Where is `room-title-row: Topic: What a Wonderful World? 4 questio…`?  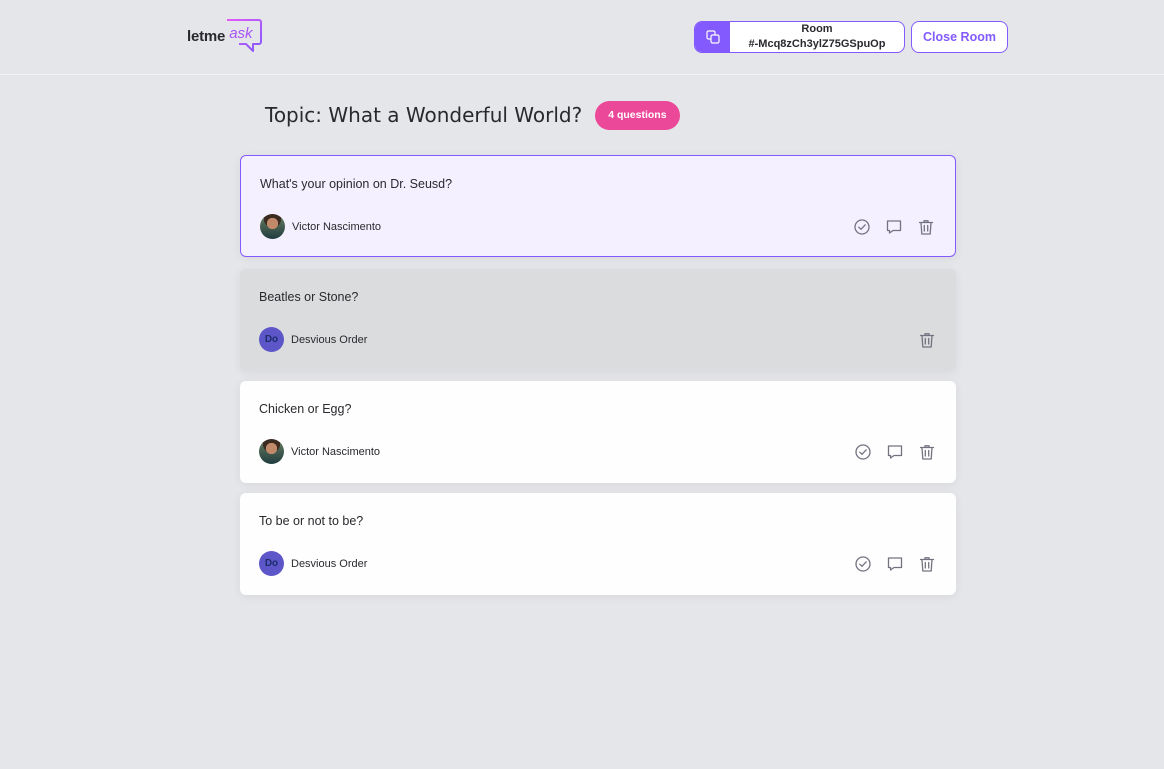
room-title-row: Topic: What a Wonderful World? 4 questio… is located at coordinates (472, 115).